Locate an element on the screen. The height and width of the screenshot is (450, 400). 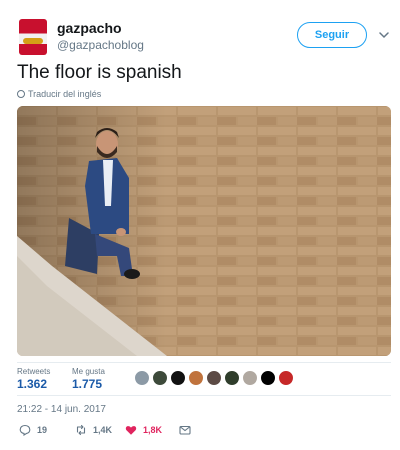
translate-link: Traducir del inglés is located at coordinates (59, 94).